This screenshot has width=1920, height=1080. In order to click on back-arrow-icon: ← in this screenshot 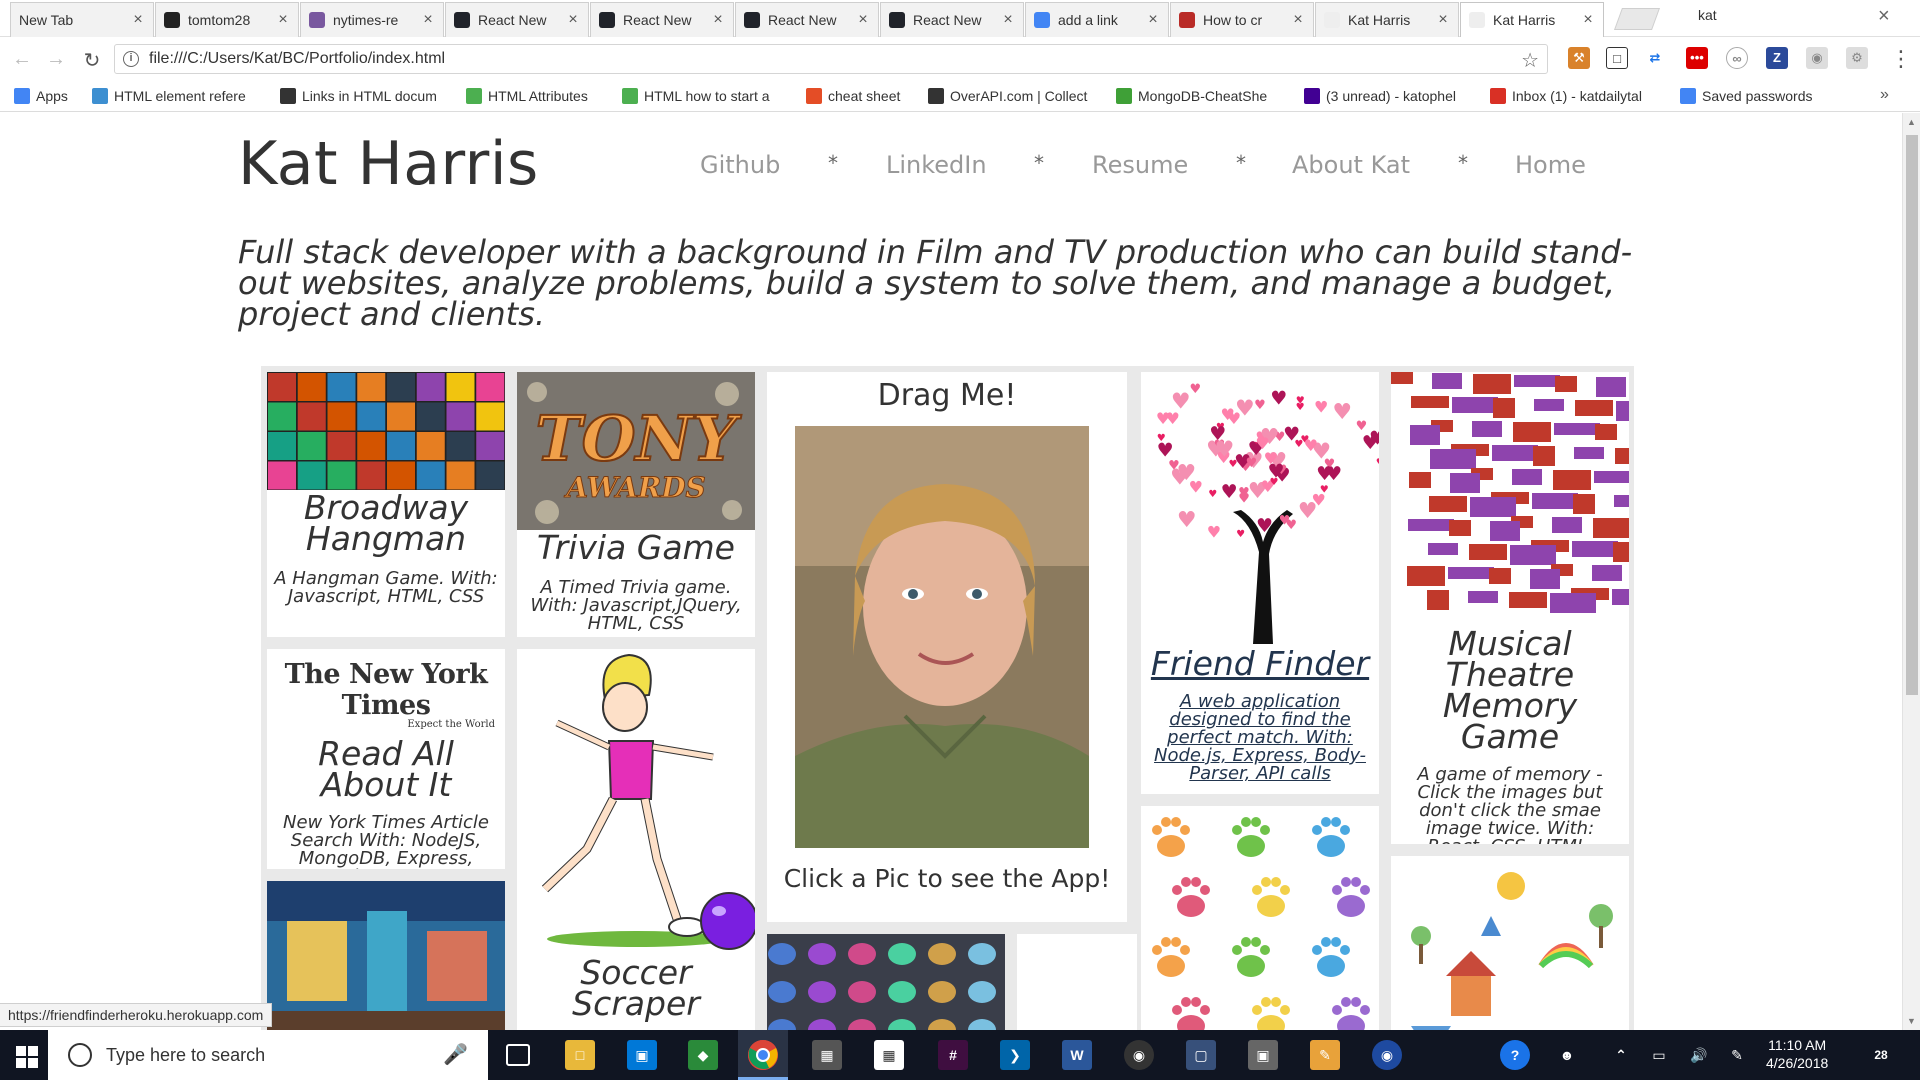, I will do `click(22, 59)`.